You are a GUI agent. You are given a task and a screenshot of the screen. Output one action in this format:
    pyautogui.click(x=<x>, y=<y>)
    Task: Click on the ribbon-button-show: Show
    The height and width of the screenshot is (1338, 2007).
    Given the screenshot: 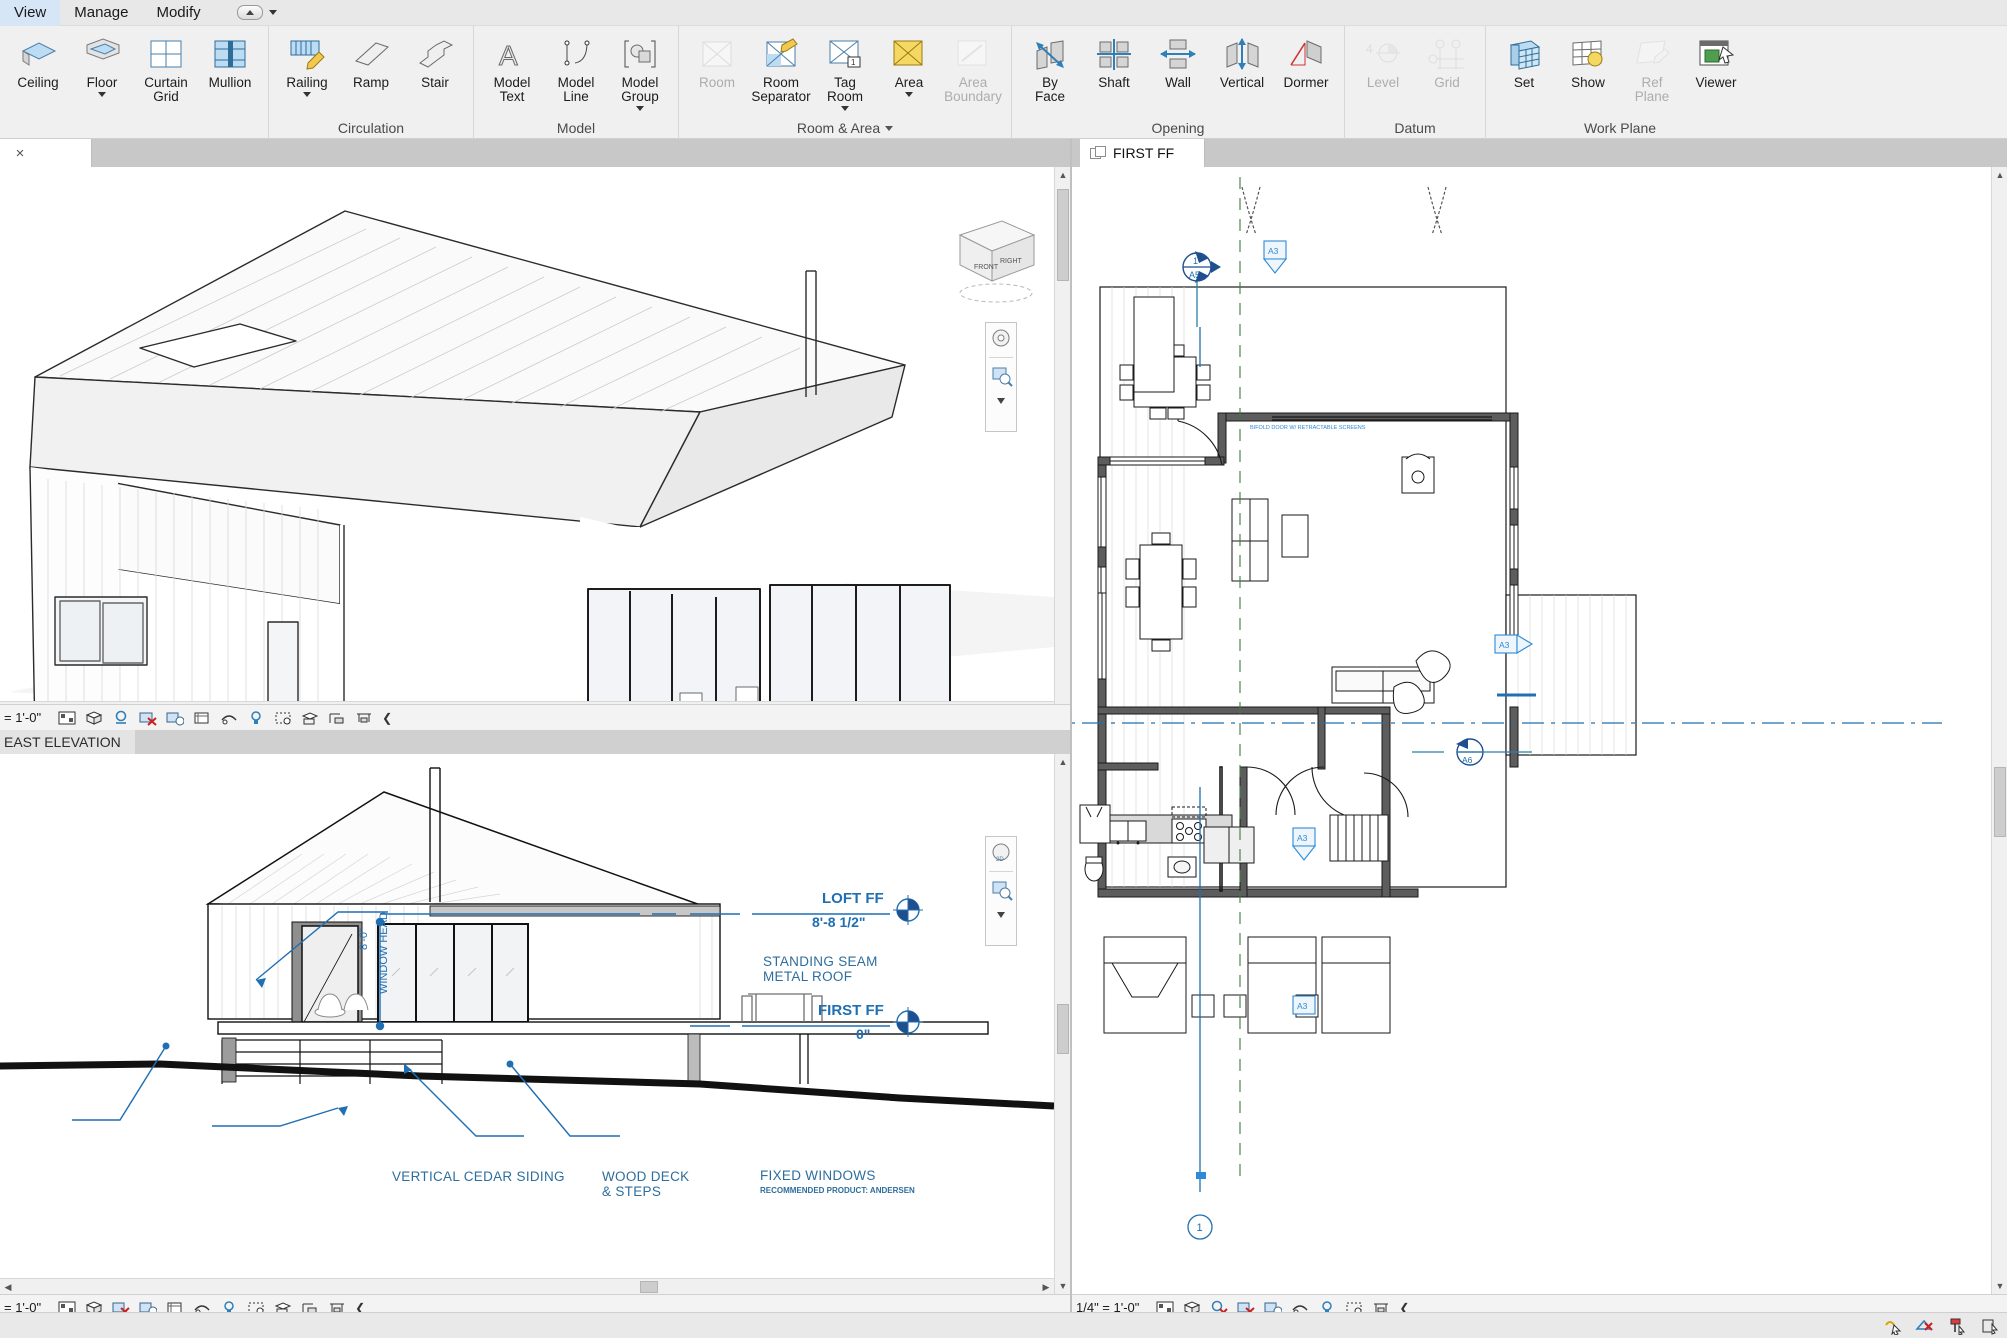 What is the action you would take?
    pyautogui.click(x=1588, y=61)
    